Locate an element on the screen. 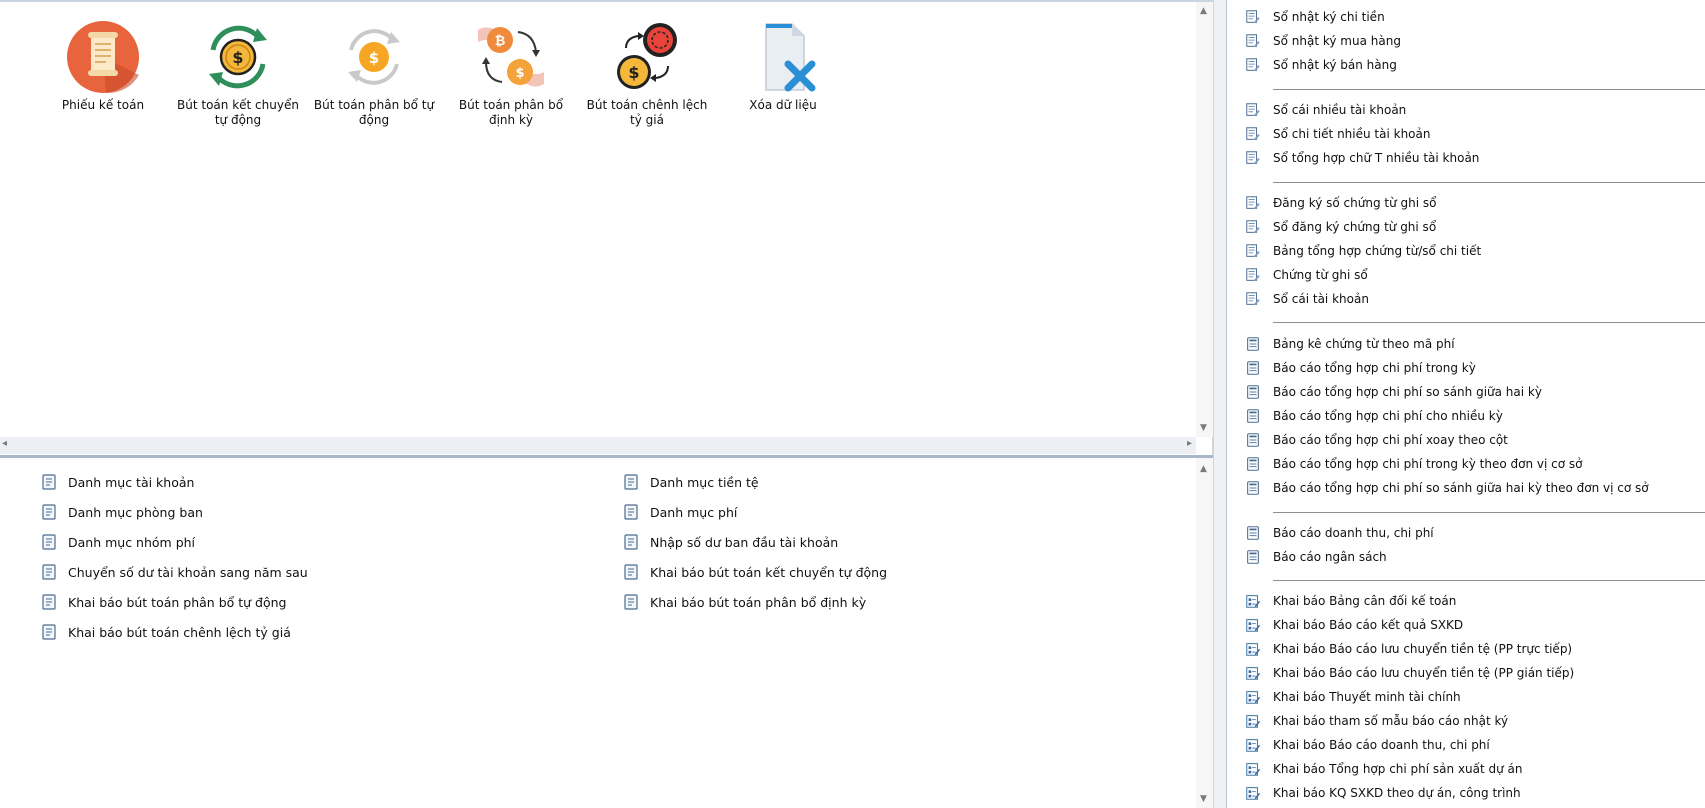 The image size is (1705, 808). report-item-bao-cao-tong-hop-chi-phi-xoay-theo-cot: Báo cáo tổng hợp chi phí xoay theo cột is located at coordinates (1376, 440).